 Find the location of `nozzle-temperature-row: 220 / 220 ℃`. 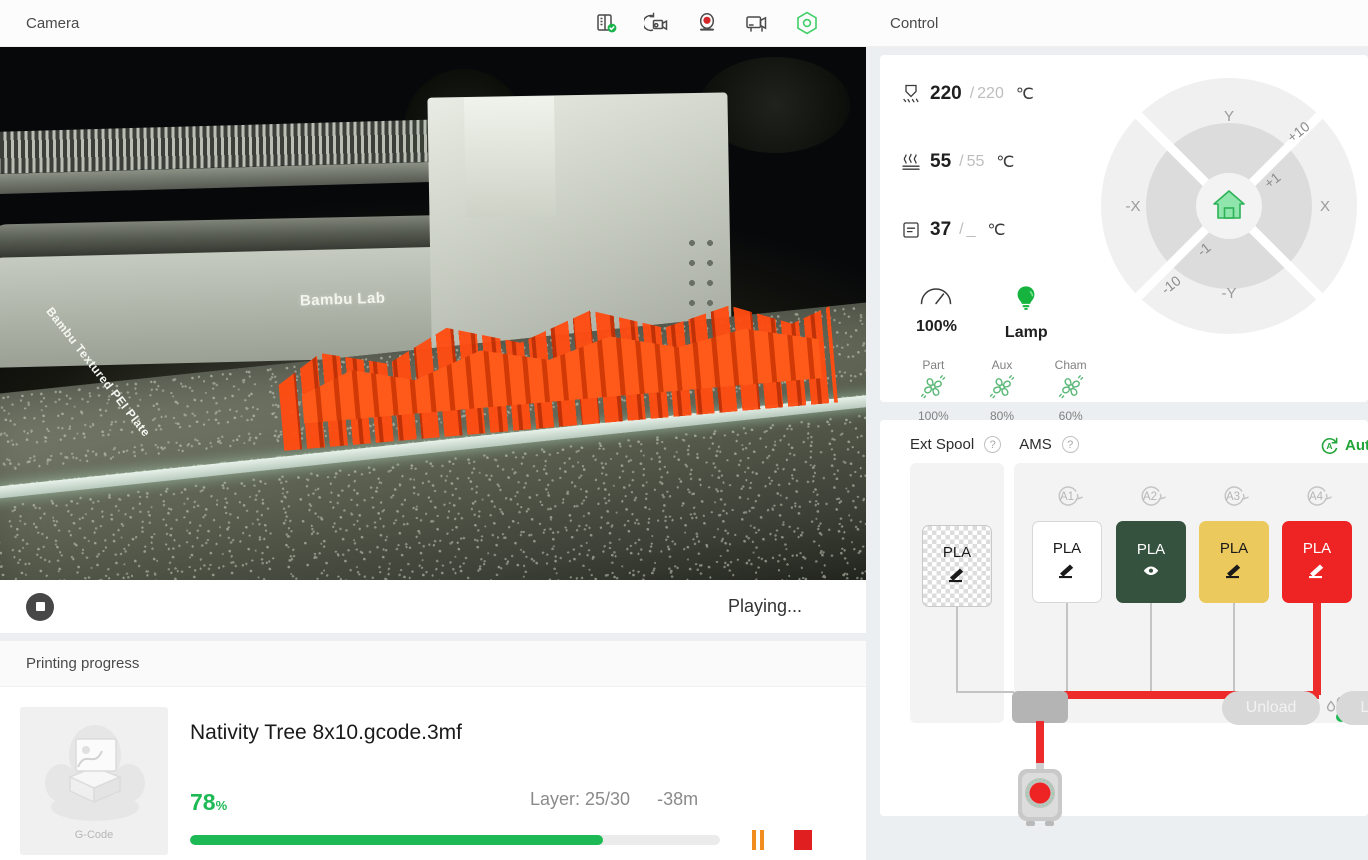

nozzle-temperature-row: 220 / 220 ℃ is located at coordinates (995, 94).